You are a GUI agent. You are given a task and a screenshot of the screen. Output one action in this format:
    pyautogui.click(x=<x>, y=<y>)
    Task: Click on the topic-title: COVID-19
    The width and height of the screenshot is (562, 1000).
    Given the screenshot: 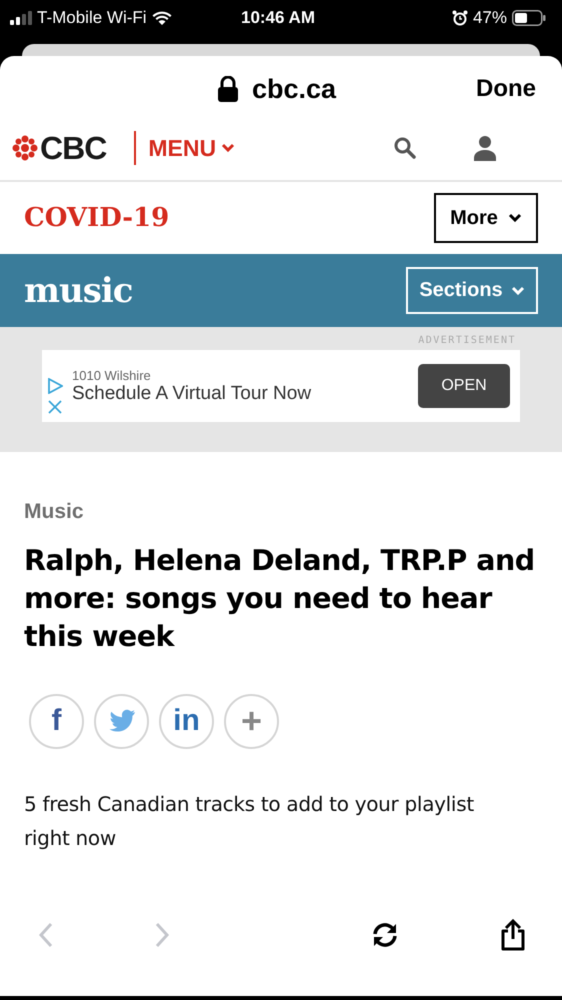 What is the action you would take?
    pyautogui.click(x=97, y=218)
    